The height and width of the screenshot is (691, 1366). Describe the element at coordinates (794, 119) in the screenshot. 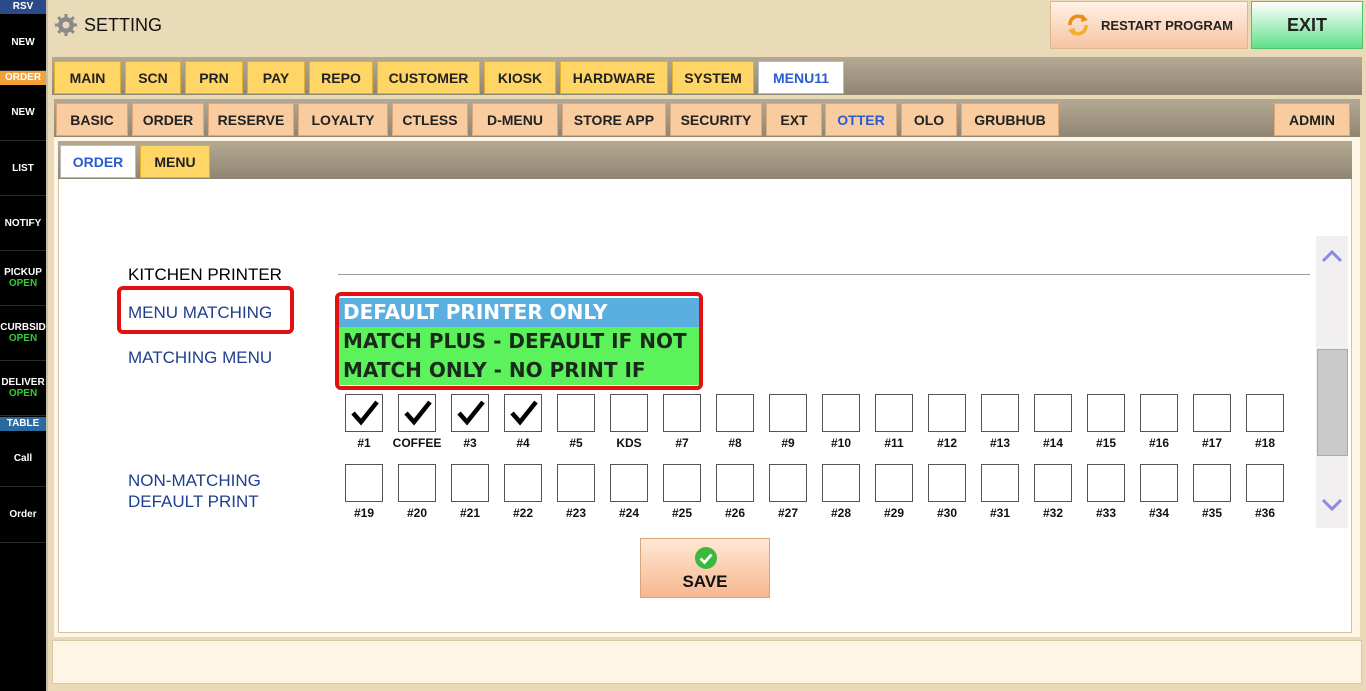

I see `tab-ext: EXT` at that location.